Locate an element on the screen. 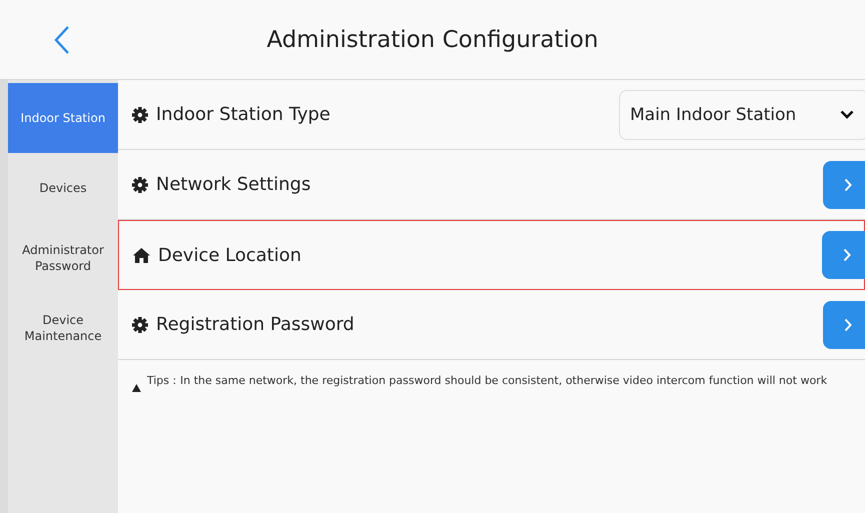 This screenshot has height=513, width=865. station-type-dropdown: Main Indoor Station is located at coordinates (742, 115).